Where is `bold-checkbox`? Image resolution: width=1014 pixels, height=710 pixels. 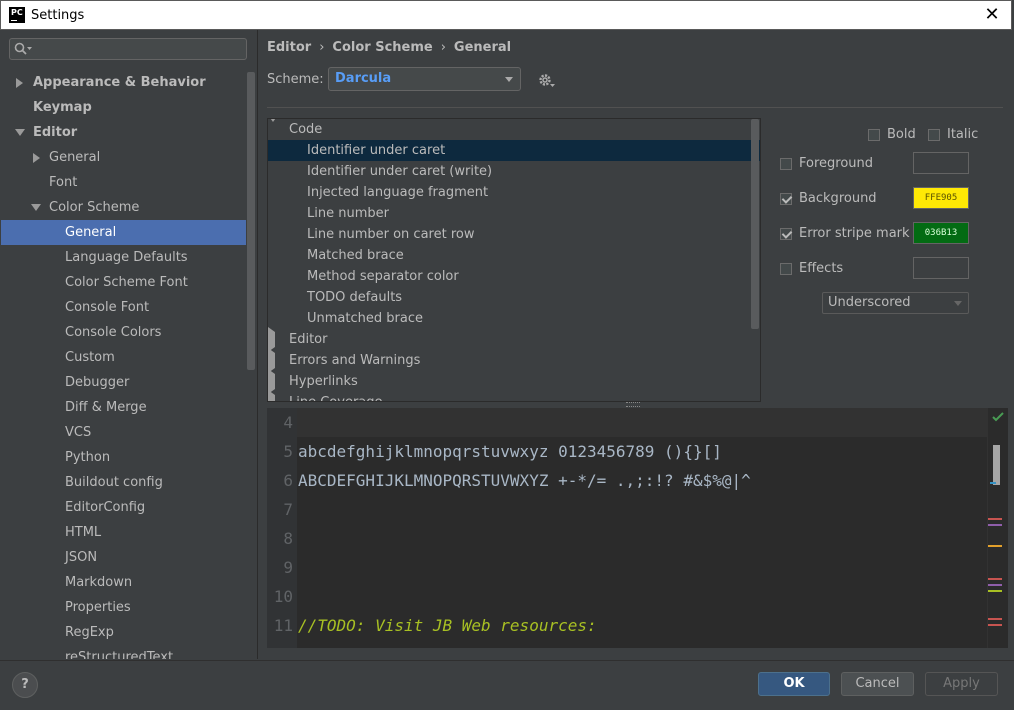
bold-checkbox is located at coordinates (874, 135).